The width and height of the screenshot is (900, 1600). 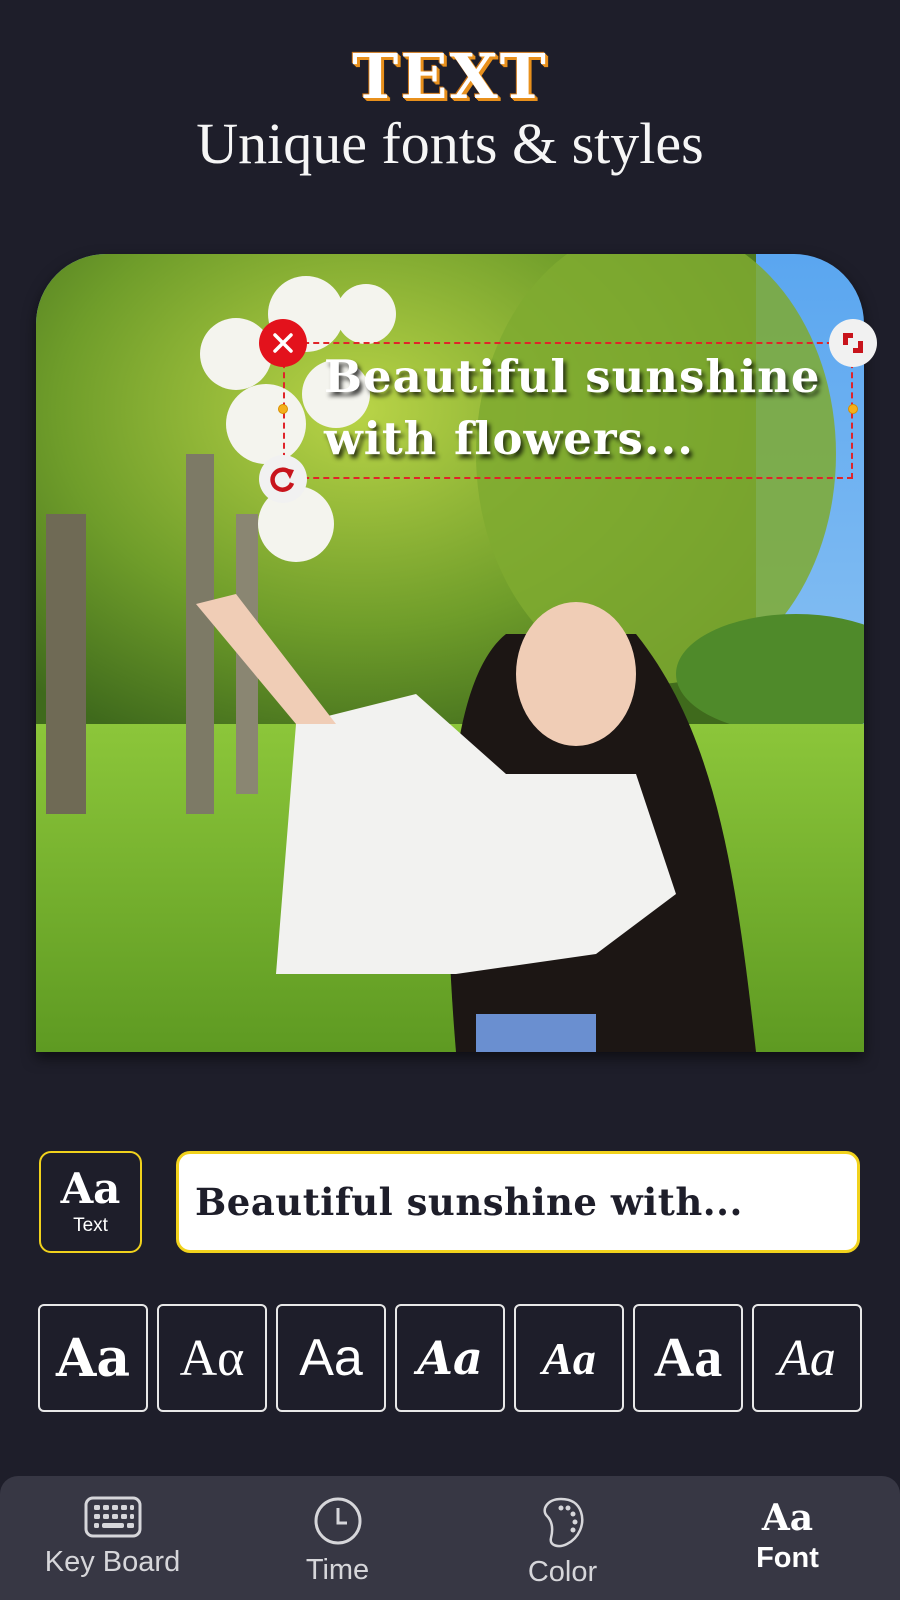 What do you see at coordinates (337, 1570) in the screenshot?
I see `nav-label-time: Time` at bounding box center [337, 1570].